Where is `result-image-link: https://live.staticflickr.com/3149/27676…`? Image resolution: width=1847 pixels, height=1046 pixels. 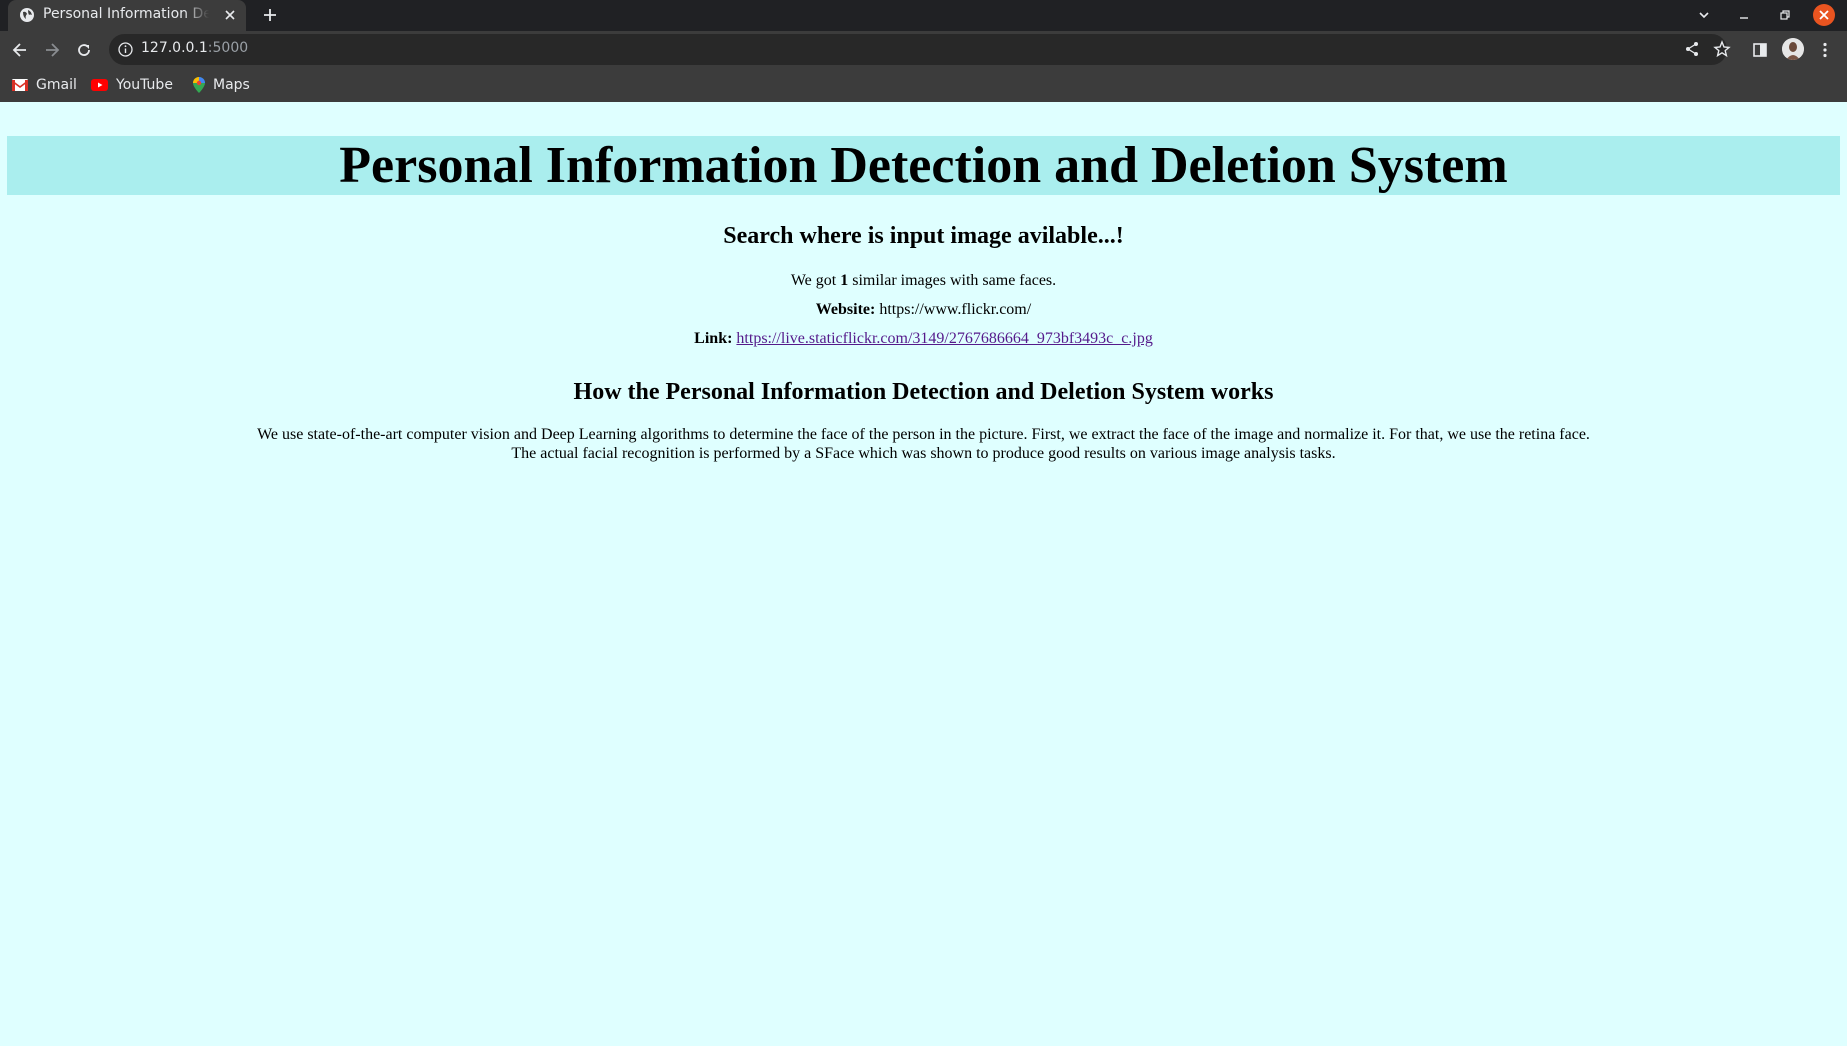
result-image-link: https://live.staticflickr.com/3149/27676… is located at coordinates (944, 338).